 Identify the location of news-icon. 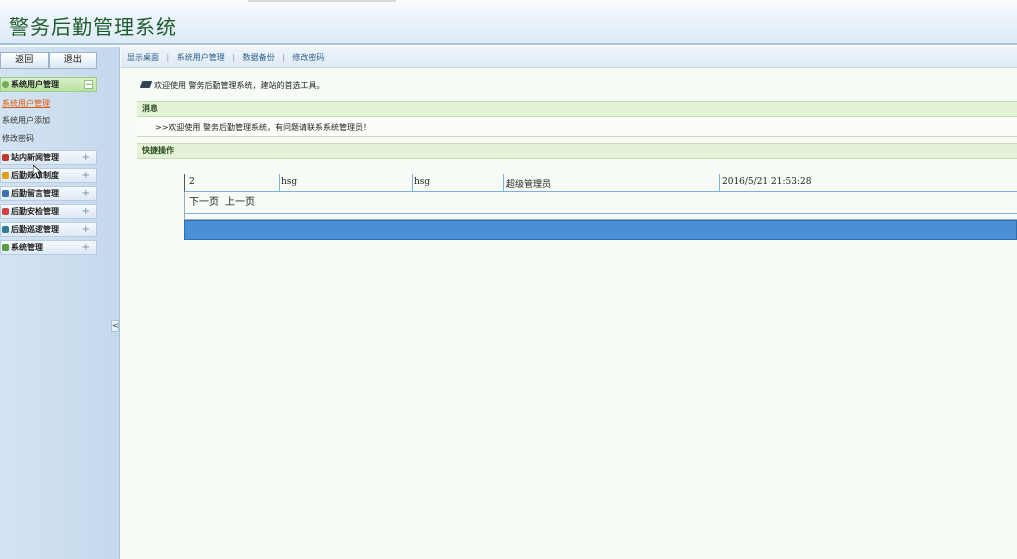
(5, 157).